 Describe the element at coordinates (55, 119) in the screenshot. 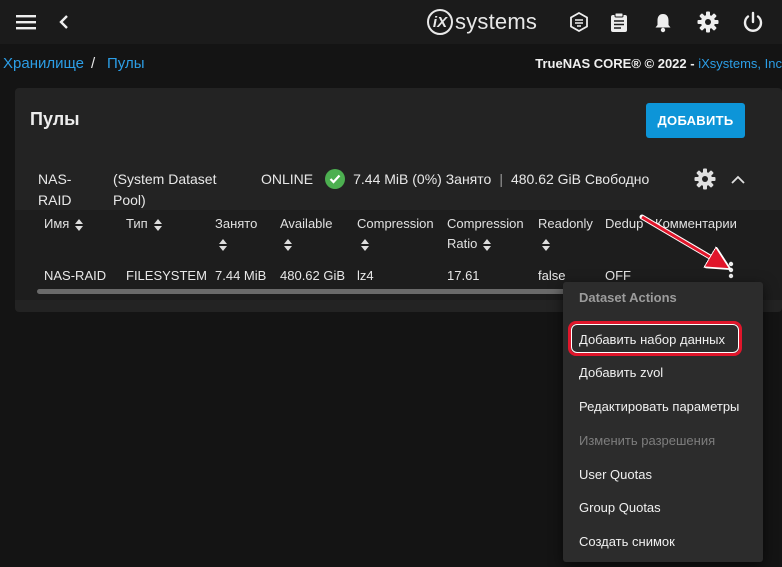

I see `page-title: Пулы` at that location.